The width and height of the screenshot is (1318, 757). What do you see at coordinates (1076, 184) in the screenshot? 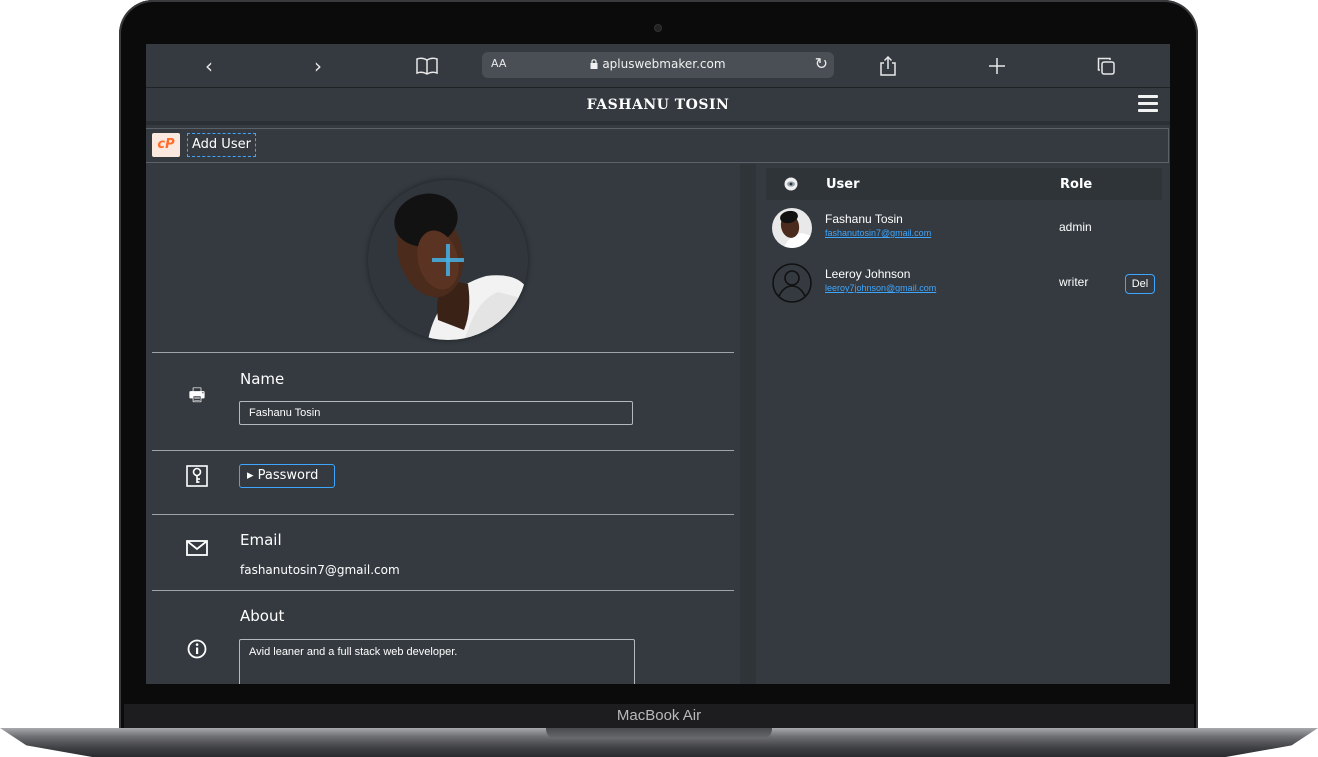
I see `column-header-role: Role` at bounding box center [1076, 184].